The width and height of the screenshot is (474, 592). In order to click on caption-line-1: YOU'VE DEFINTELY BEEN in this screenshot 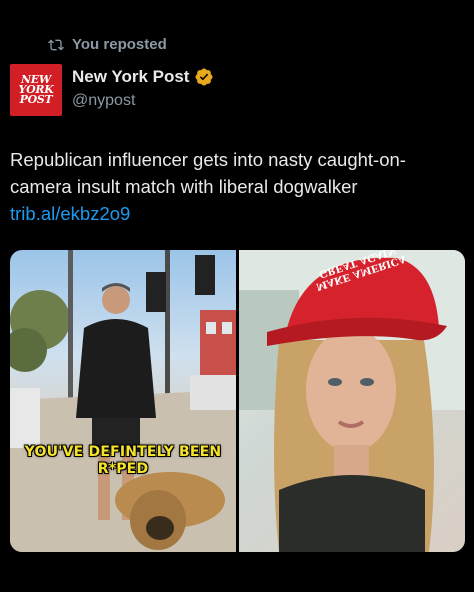, I will do `click(123, 452)`.